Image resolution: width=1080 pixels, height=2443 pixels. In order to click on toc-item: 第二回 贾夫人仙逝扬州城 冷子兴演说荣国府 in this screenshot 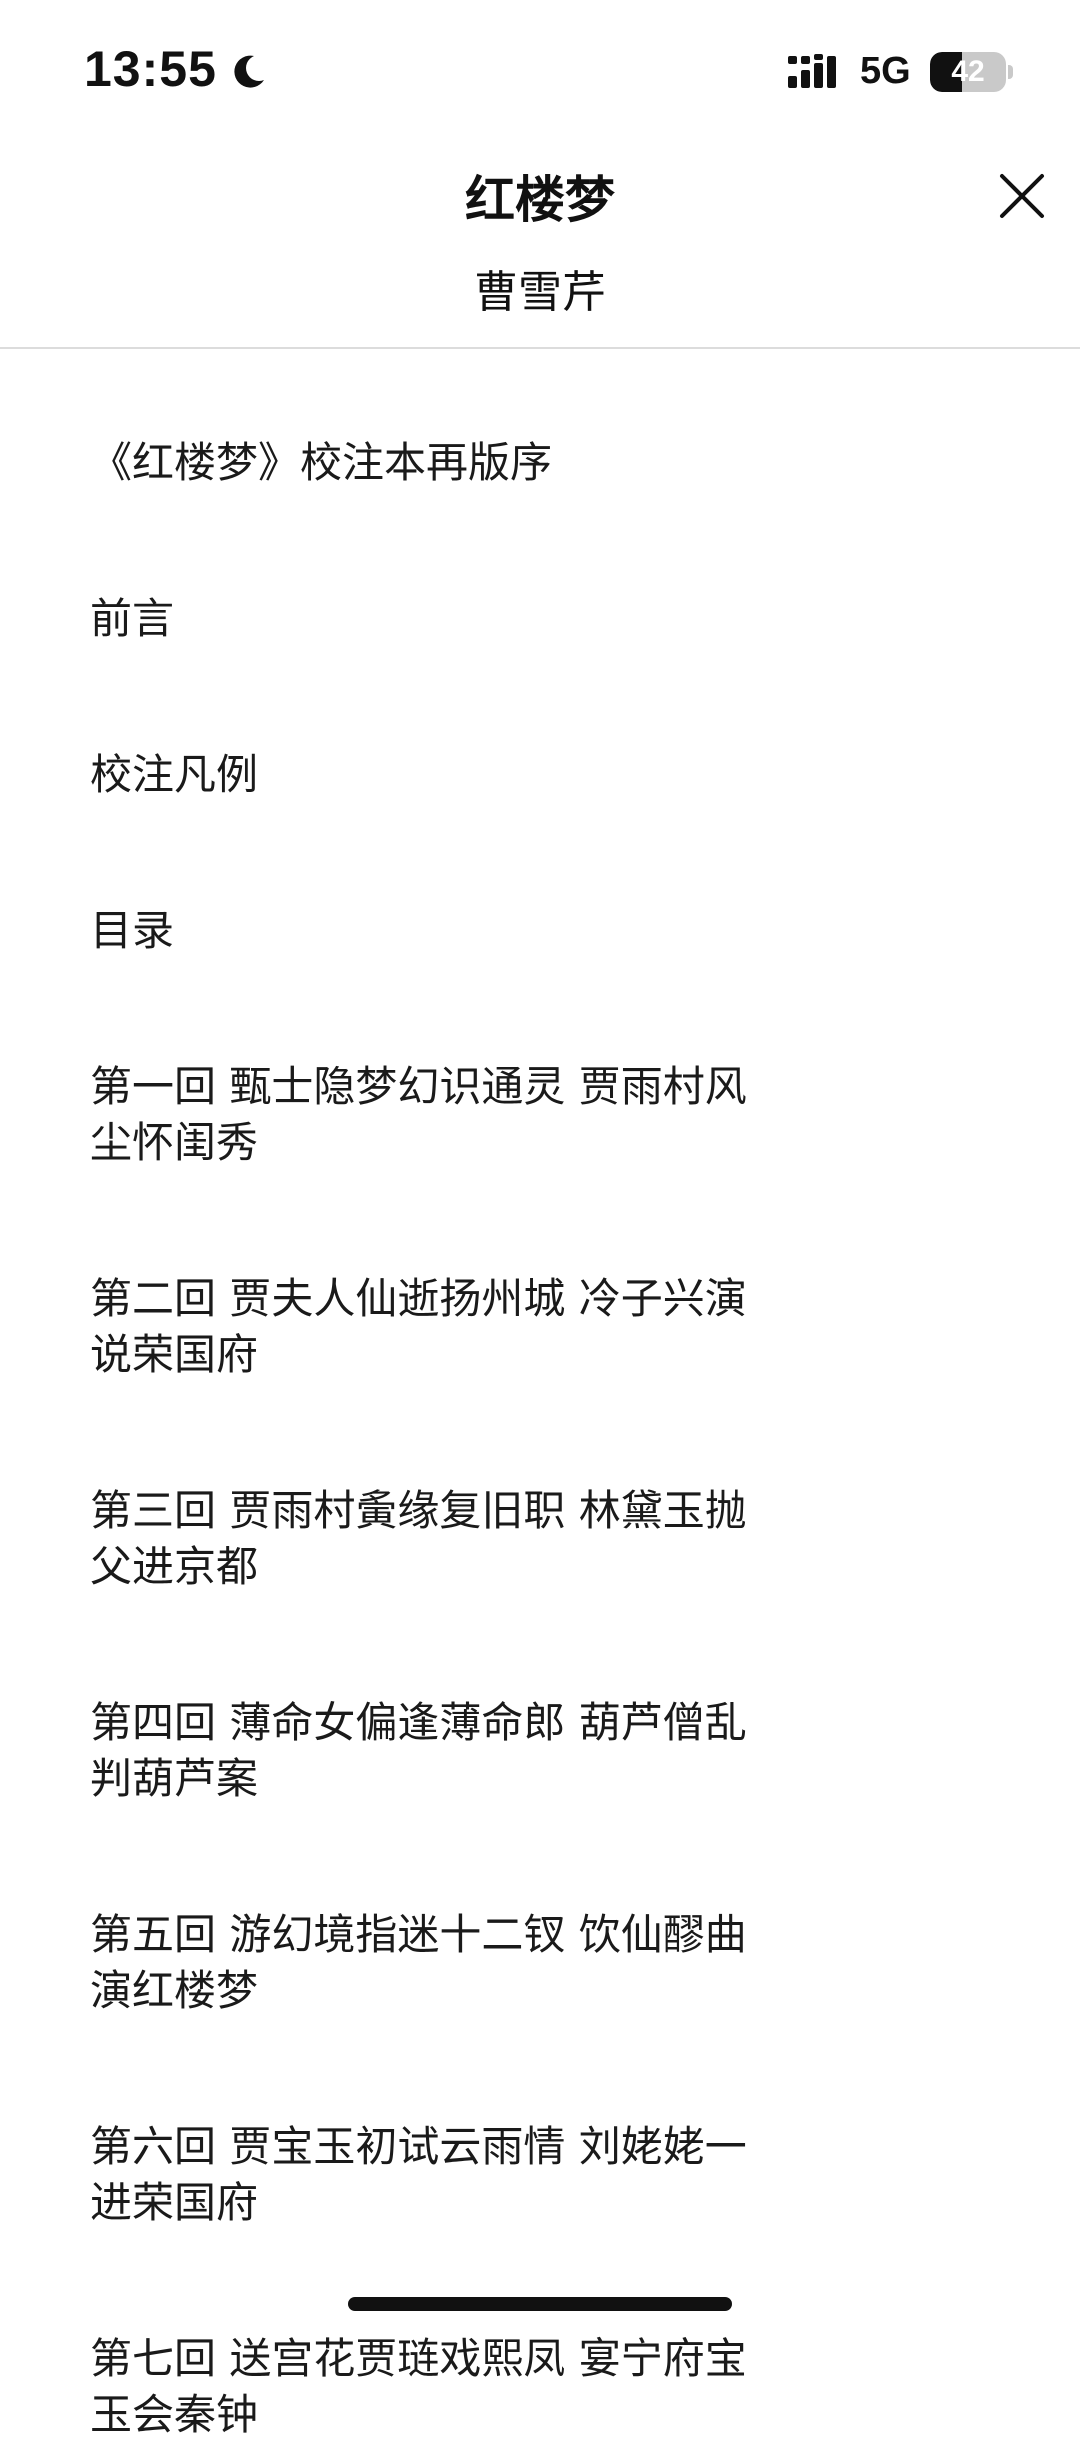, I will do `click(420, 1327)`.